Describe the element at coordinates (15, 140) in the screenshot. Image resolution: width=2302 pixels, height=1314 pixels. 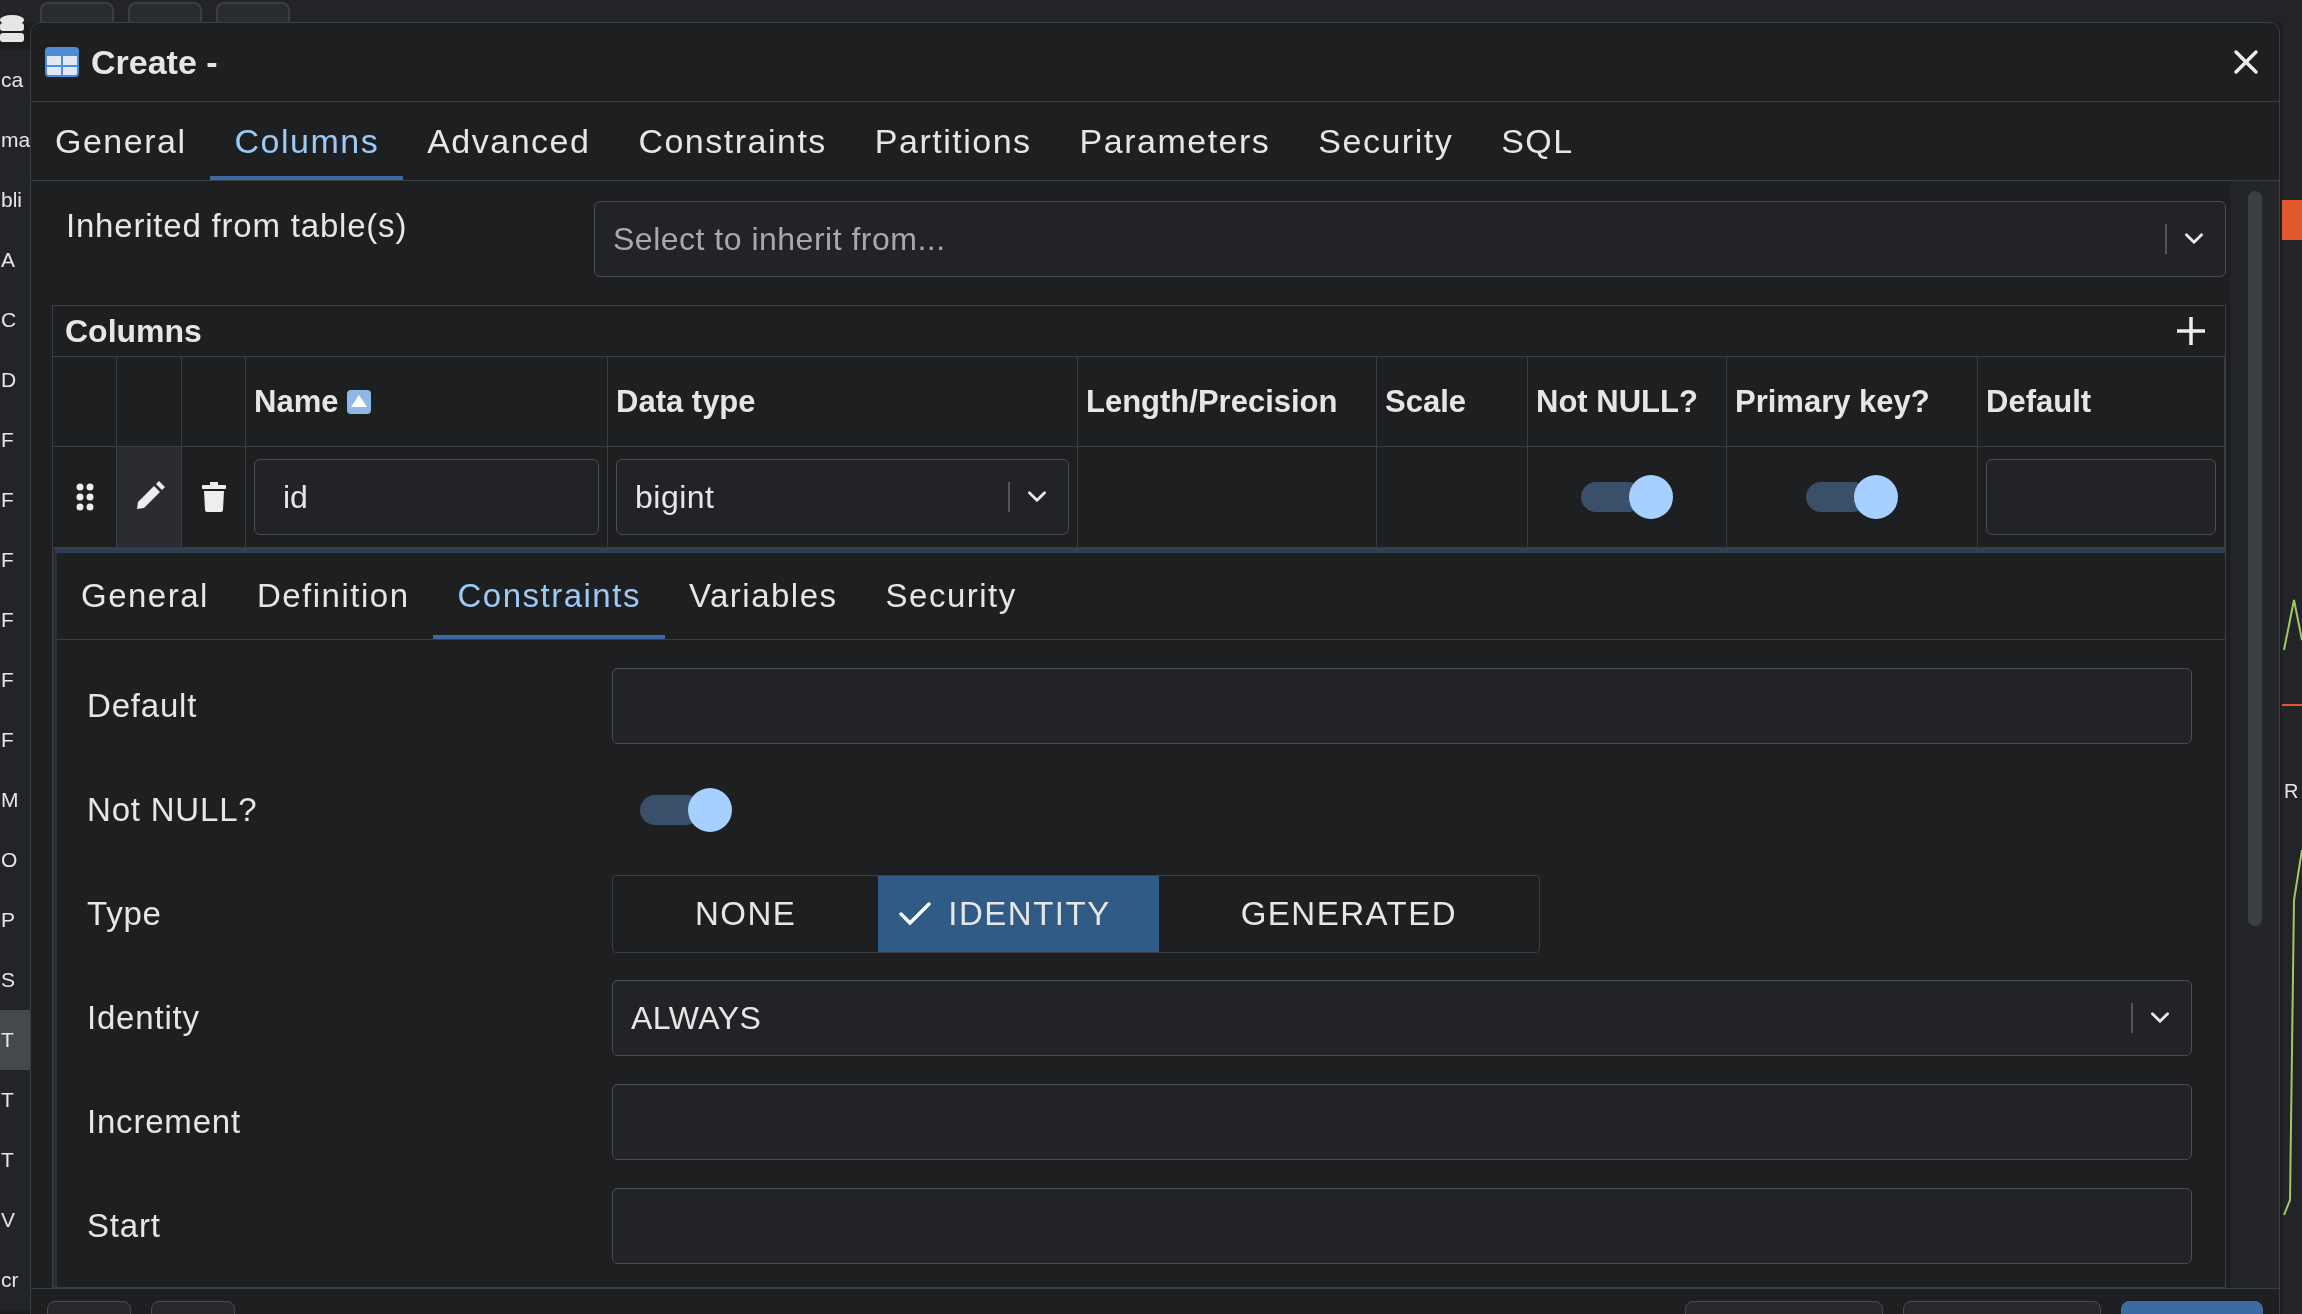
I see `tree-item: ma` at that location.